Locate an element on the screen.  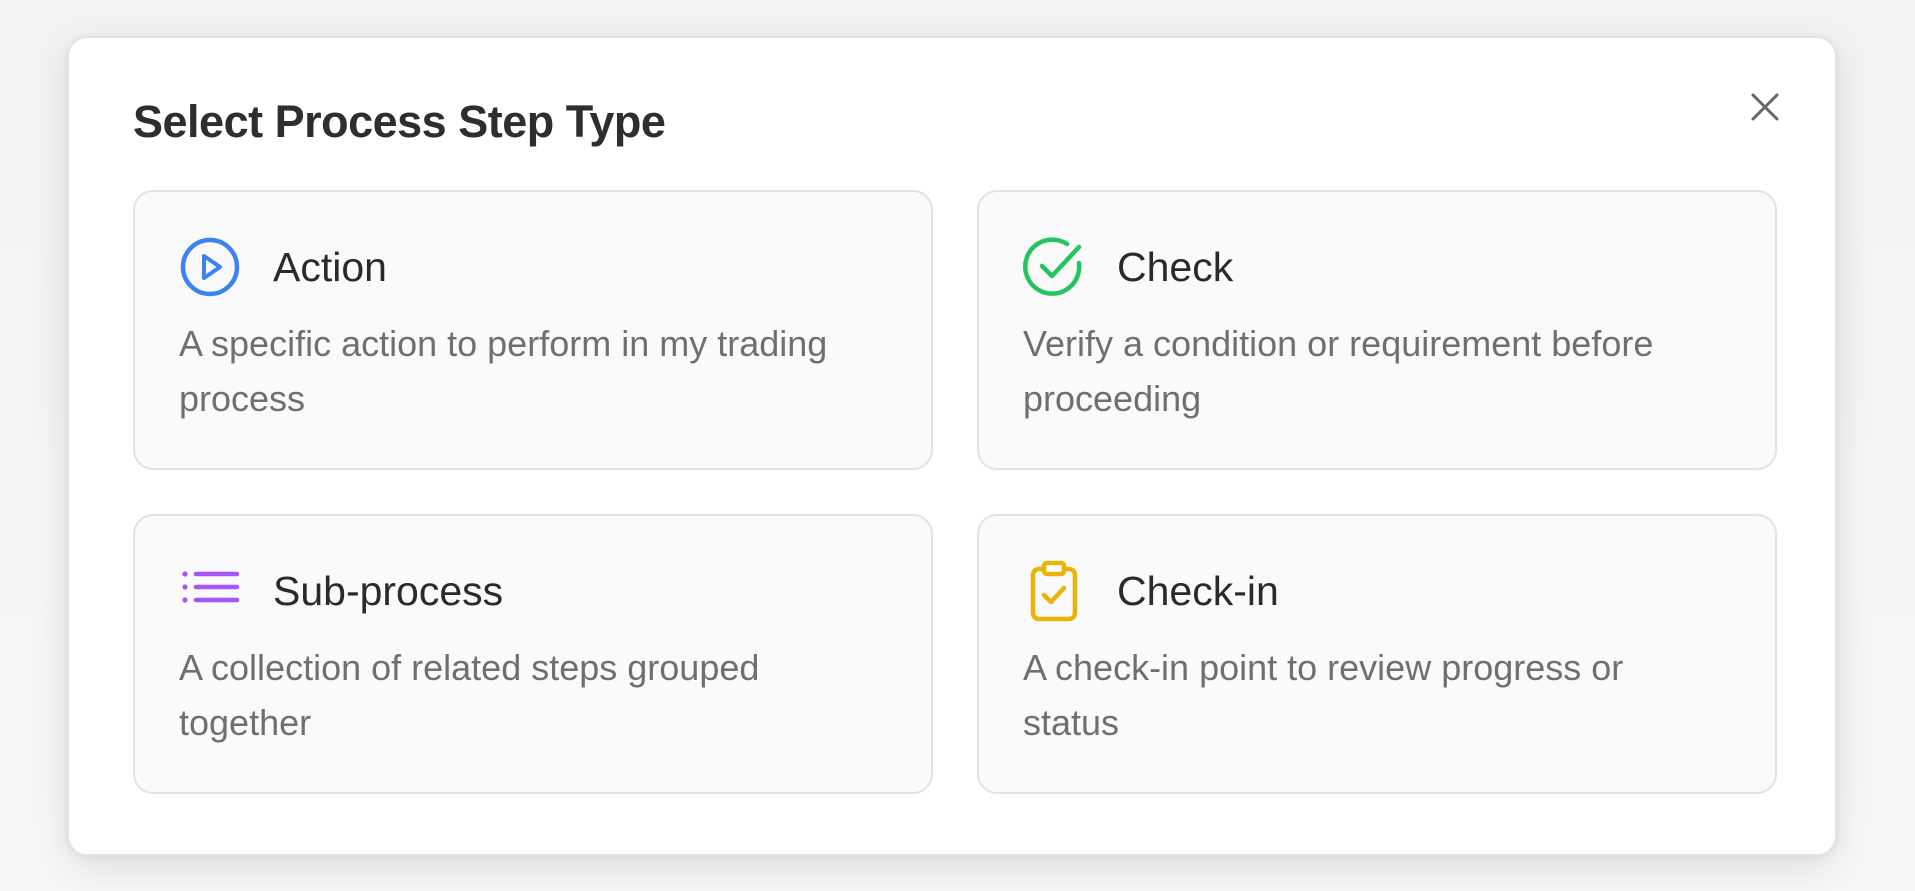
list-icon is located at coordinates (210, 591).